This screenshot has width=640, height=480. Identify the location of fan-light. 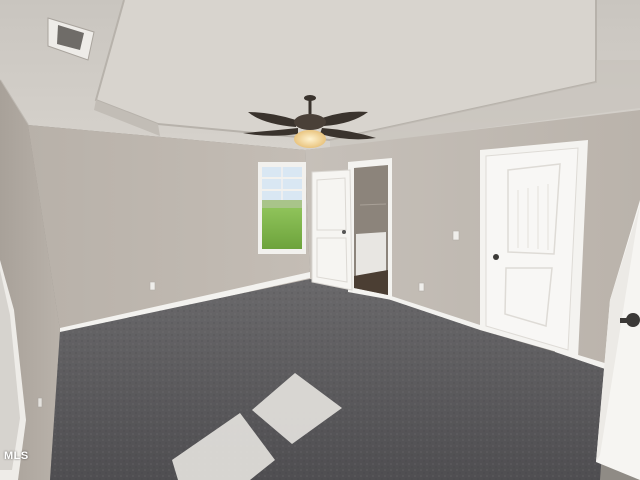
(310, 139).